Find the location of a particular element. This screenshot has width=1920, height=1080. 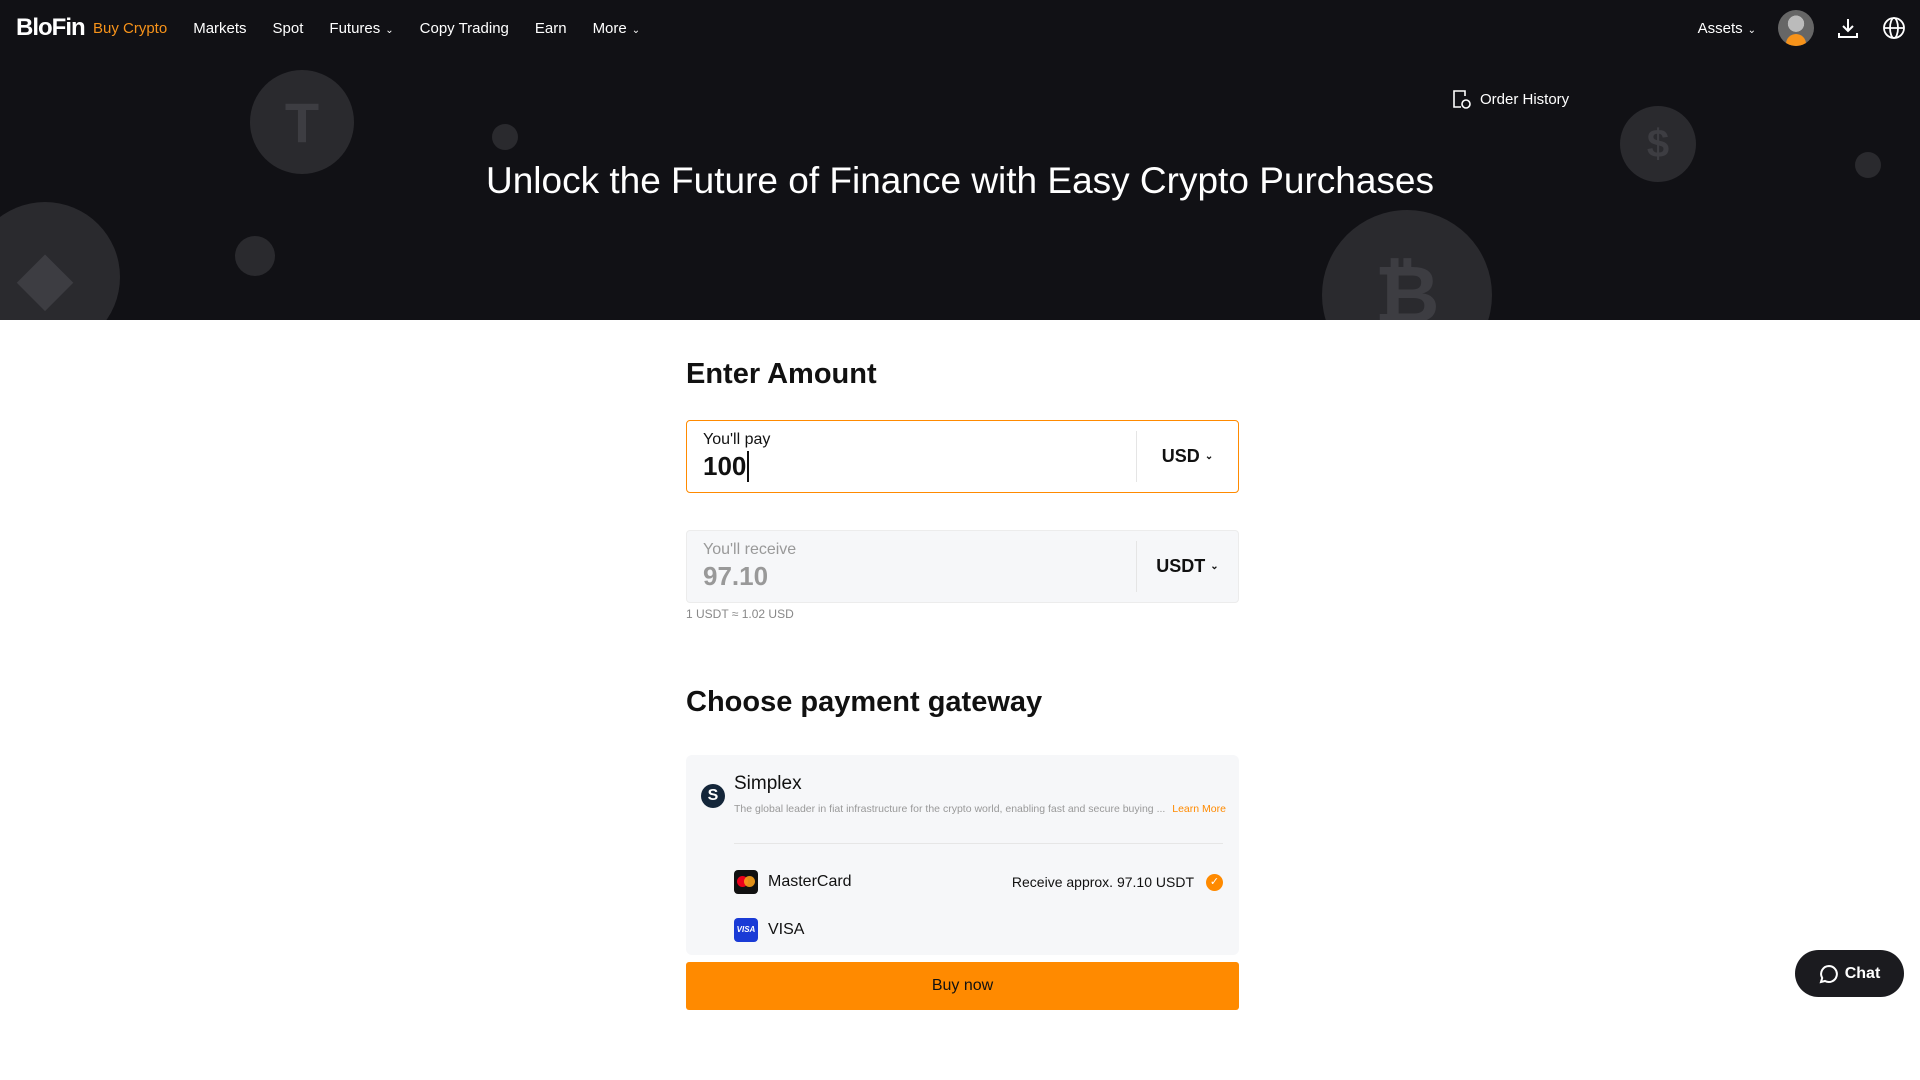

pay-input: 100 is located at coordinates (726, 466).